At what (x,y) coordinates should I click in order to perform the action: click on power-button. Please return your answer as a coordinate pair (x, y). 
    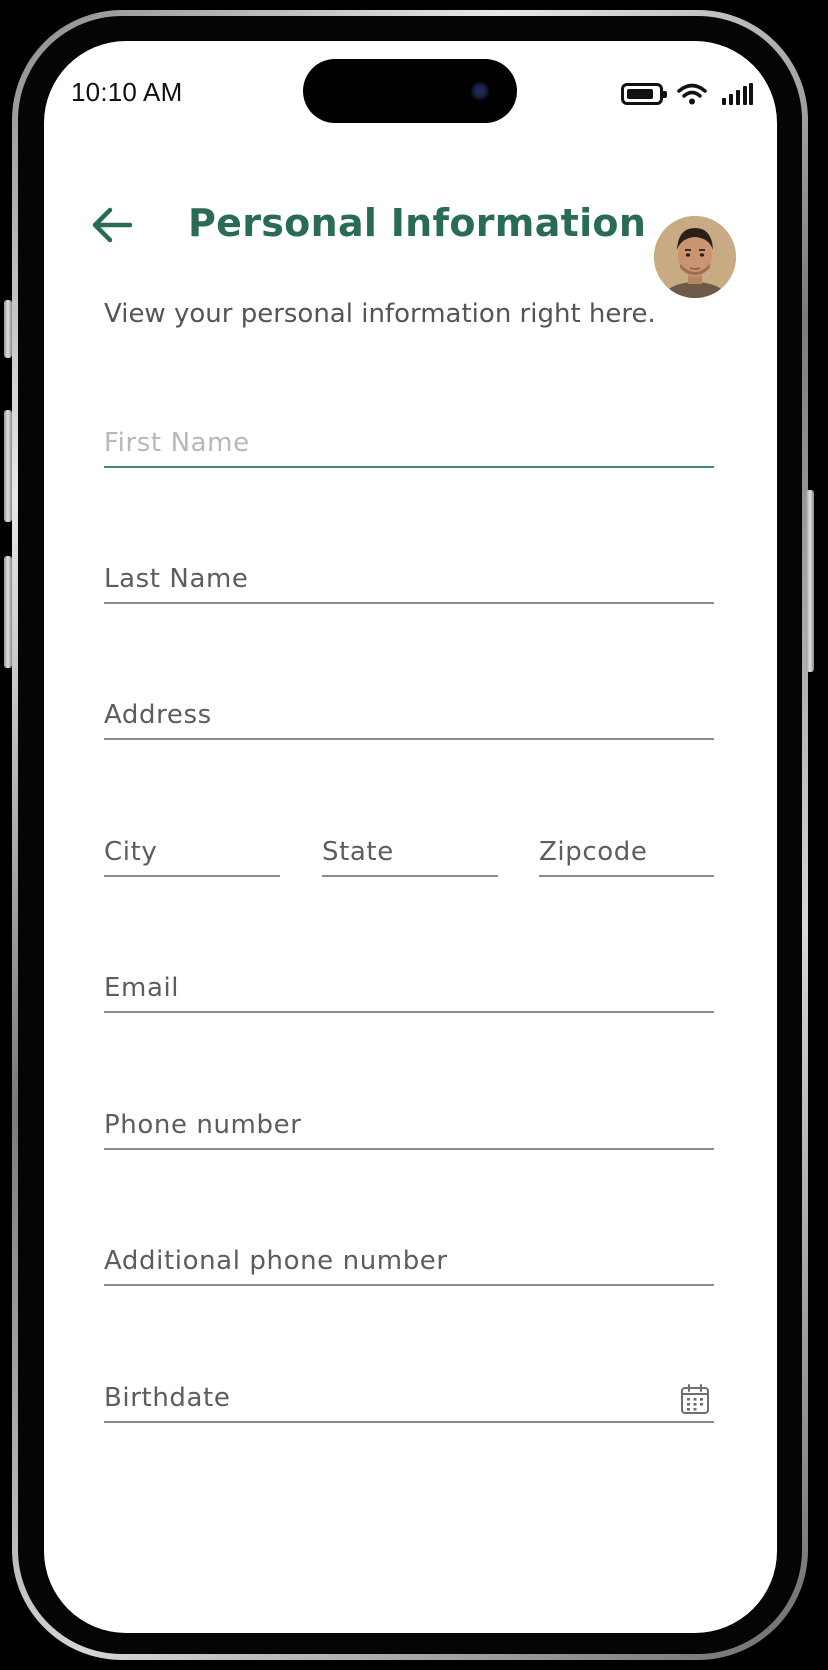
    Looking at the image, I should click on (810, 581).